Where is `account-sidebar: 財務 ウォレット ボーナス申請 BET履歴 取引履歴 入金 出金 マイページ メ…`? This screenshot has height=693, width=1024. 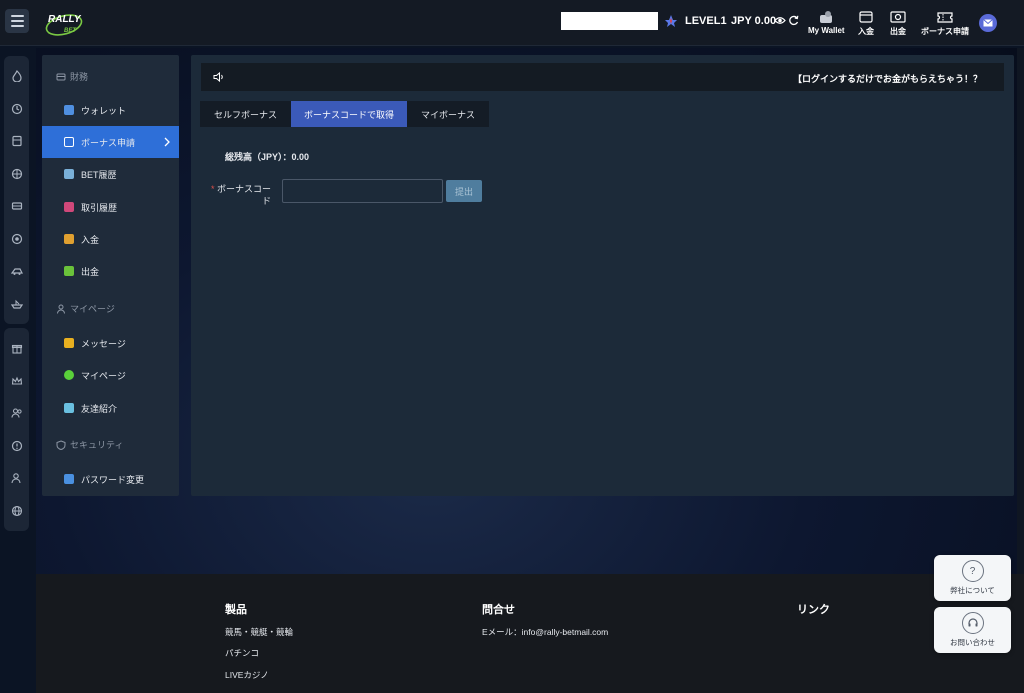 account-sidebar: 財務 ウォレット ボーナス申請 BET履歴 取引履歴 入金 出金 マイページ メ… is located at coordinates (110, 275).